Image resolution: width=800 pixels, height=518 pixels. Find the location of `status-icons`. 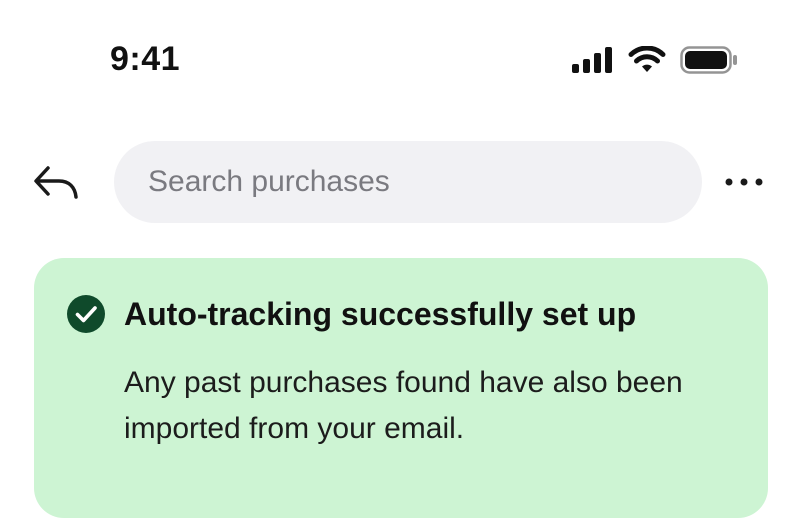

status-icons is located at coordinates (655, 60).